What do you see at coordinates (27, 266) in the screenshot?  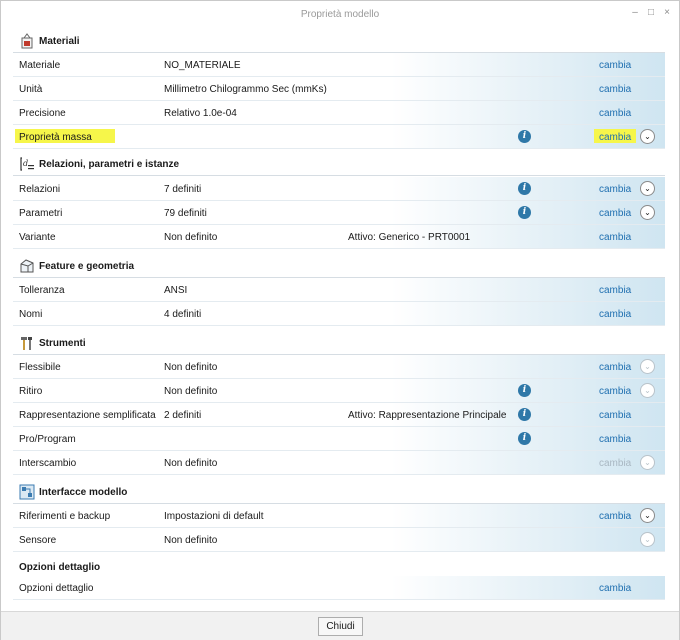 I see `feature-geometry-icon` at bounding box center [27, 266].